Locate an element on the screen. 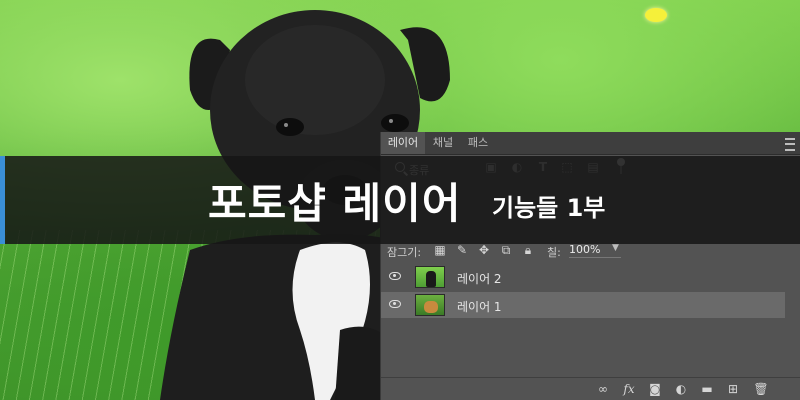 This screenshot has width=800, height=400. trash-icon: 🗑︎ is located at coordinates (761, 389).